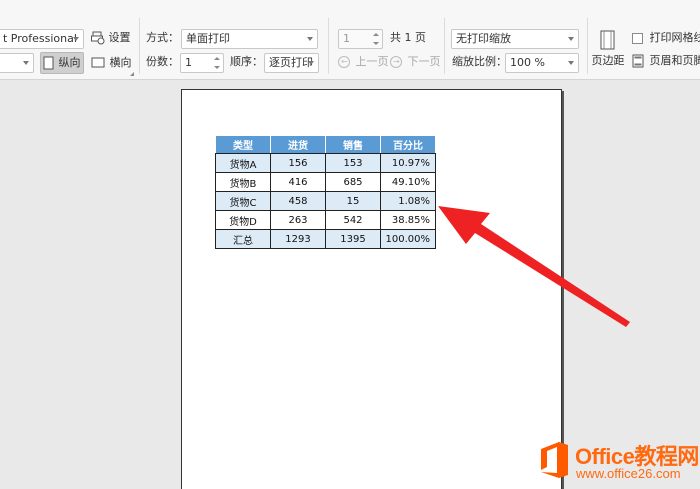 This screenshot has height=489, width=700. I want to click on office-logo-icon, so click(554, 460).